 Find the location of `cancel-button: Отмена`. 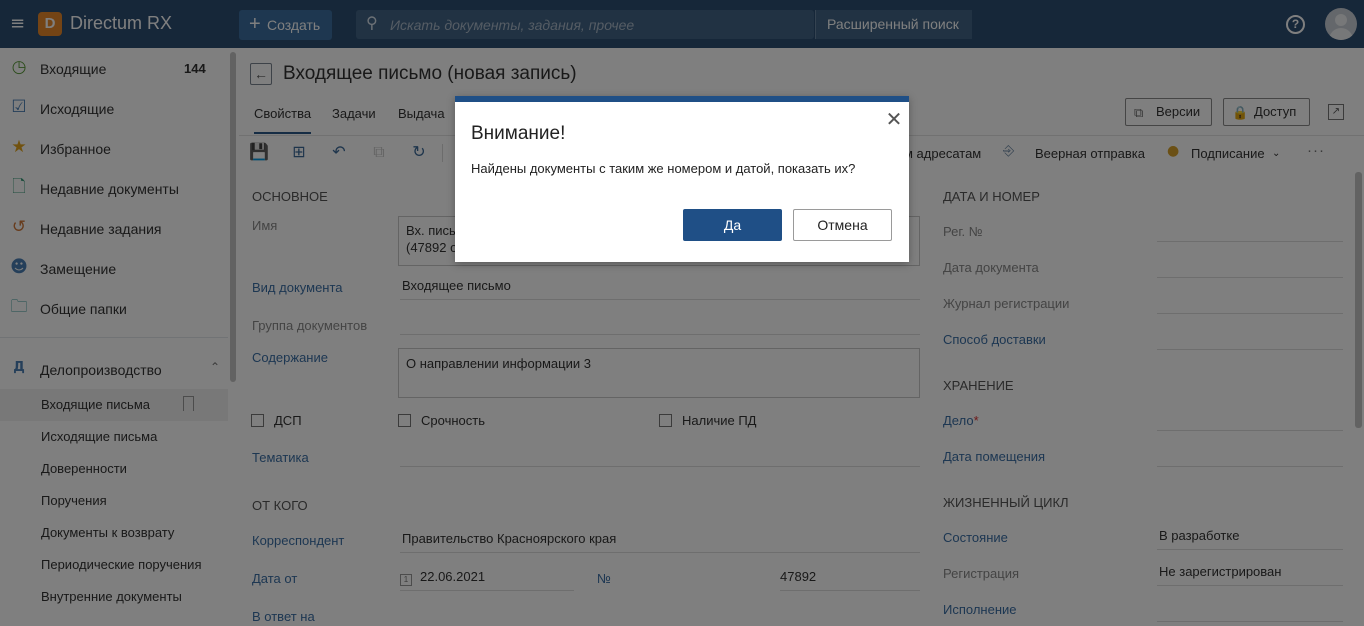

cancel-button: Отмена is located at coordinates (842, 225).